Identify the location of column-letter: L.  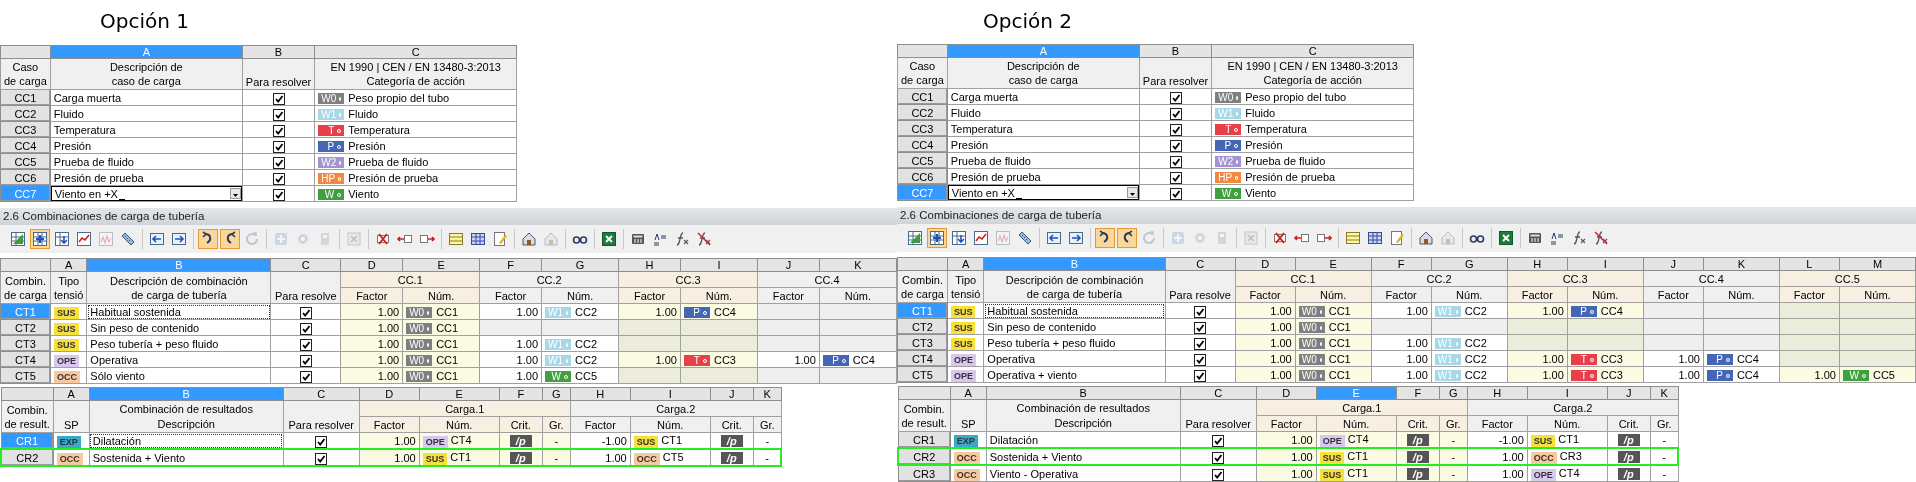
(1809, 264).